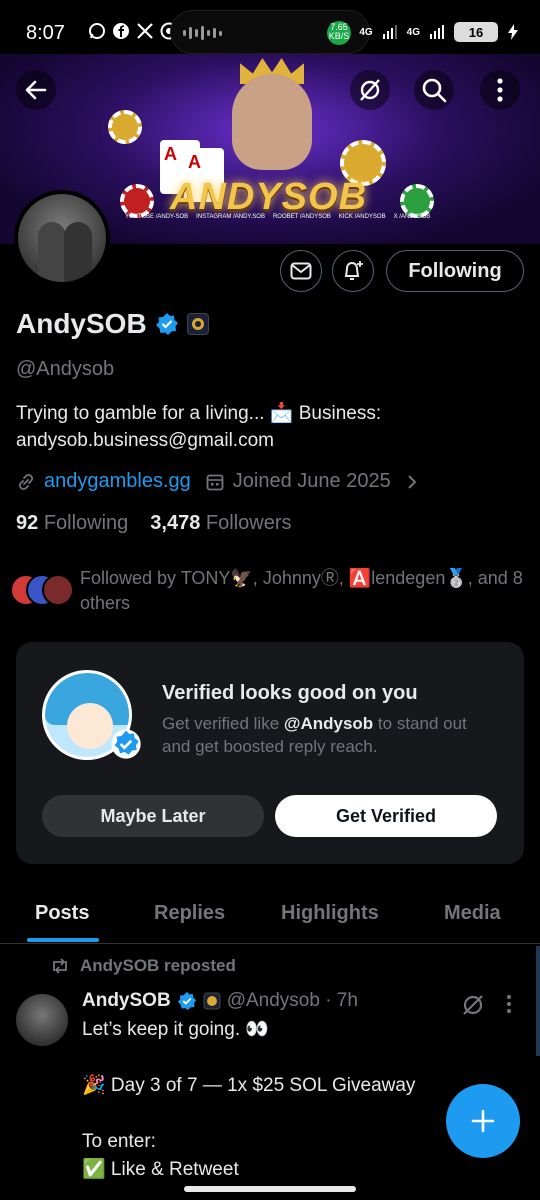  I want to click on post-author-name: AndySOB, so click(126, 1001).